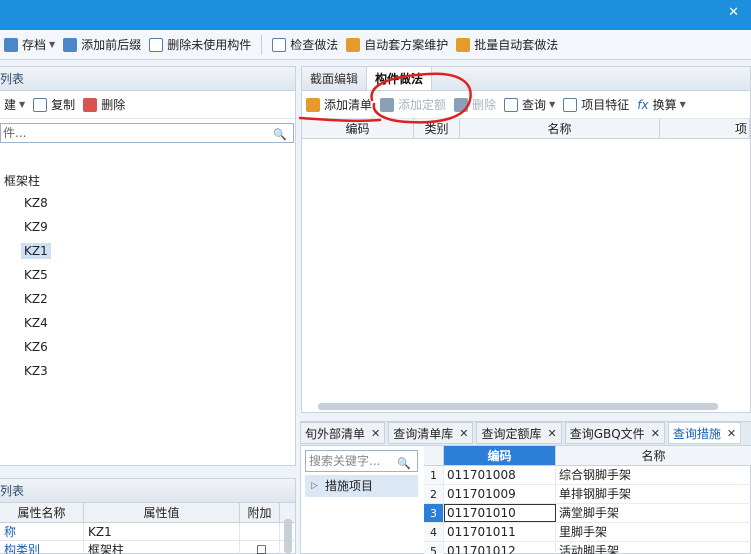 The image size is (751, 554). Describe the element at coordinates (500, 494) in the screenshot. I see `code-cell: 011701009` at that location.